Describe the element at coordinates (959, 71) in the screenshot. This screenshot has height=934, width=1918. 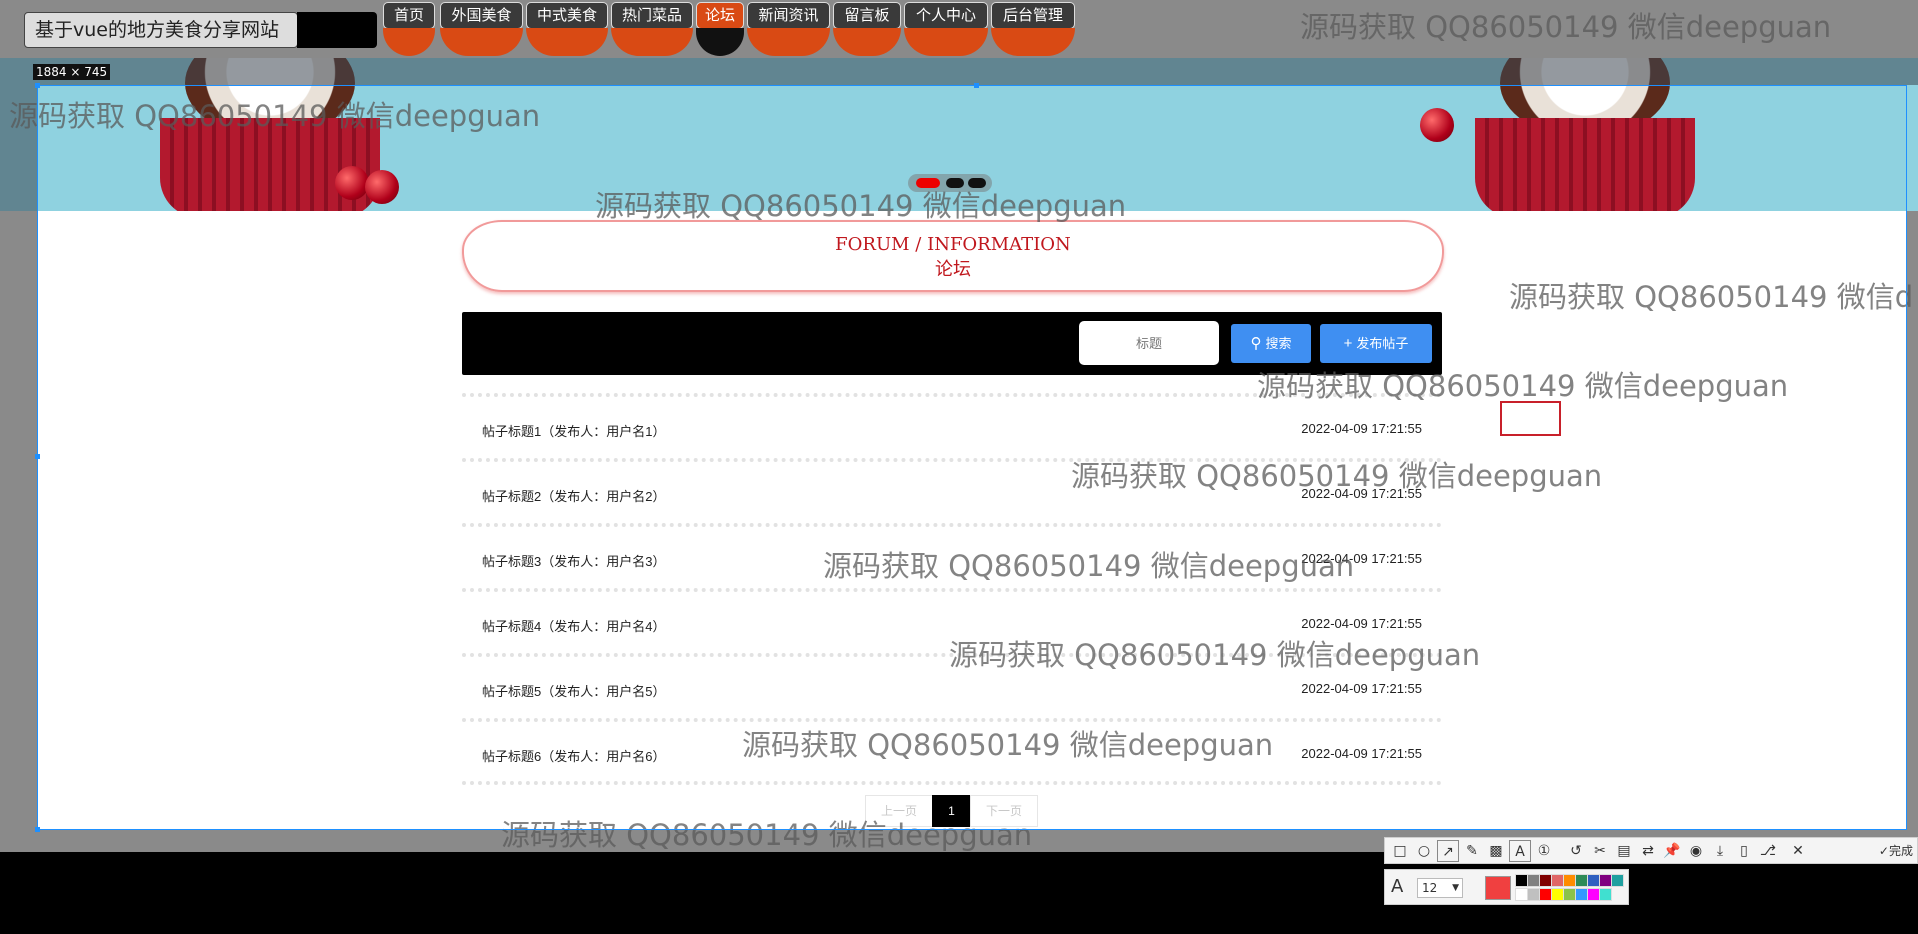
I see `overlay-shade` at that location.